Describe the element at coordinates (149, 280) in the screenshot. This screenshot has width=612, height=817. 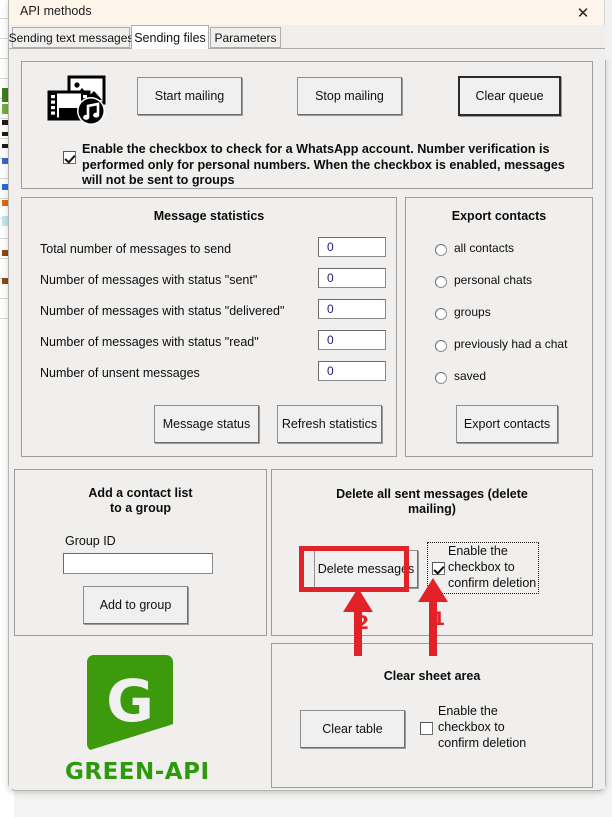
I see `stat-label-sent: Number of messages with status "sent"` at that location.